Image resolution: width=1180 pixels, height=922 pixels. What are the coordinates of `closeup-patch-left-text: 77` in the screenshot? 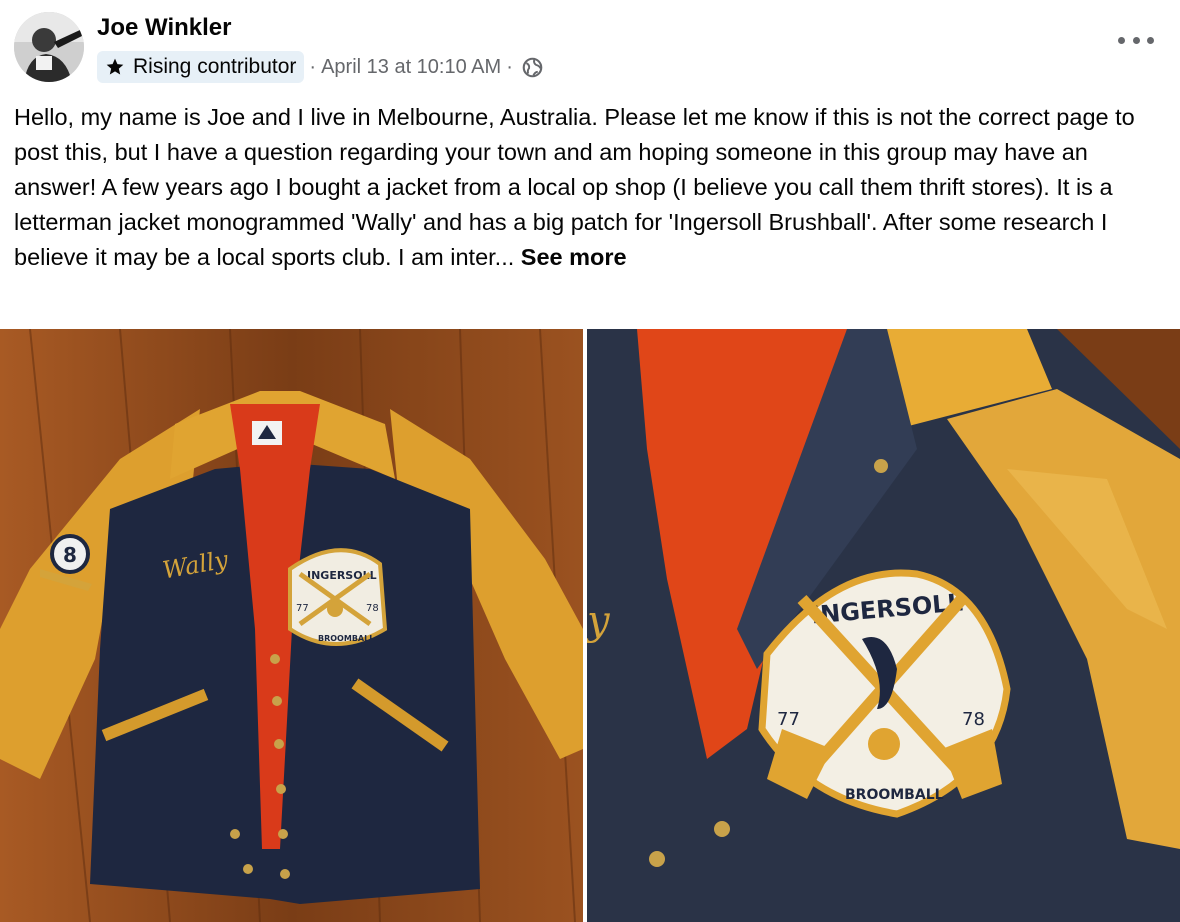 It's located at (788, 719).